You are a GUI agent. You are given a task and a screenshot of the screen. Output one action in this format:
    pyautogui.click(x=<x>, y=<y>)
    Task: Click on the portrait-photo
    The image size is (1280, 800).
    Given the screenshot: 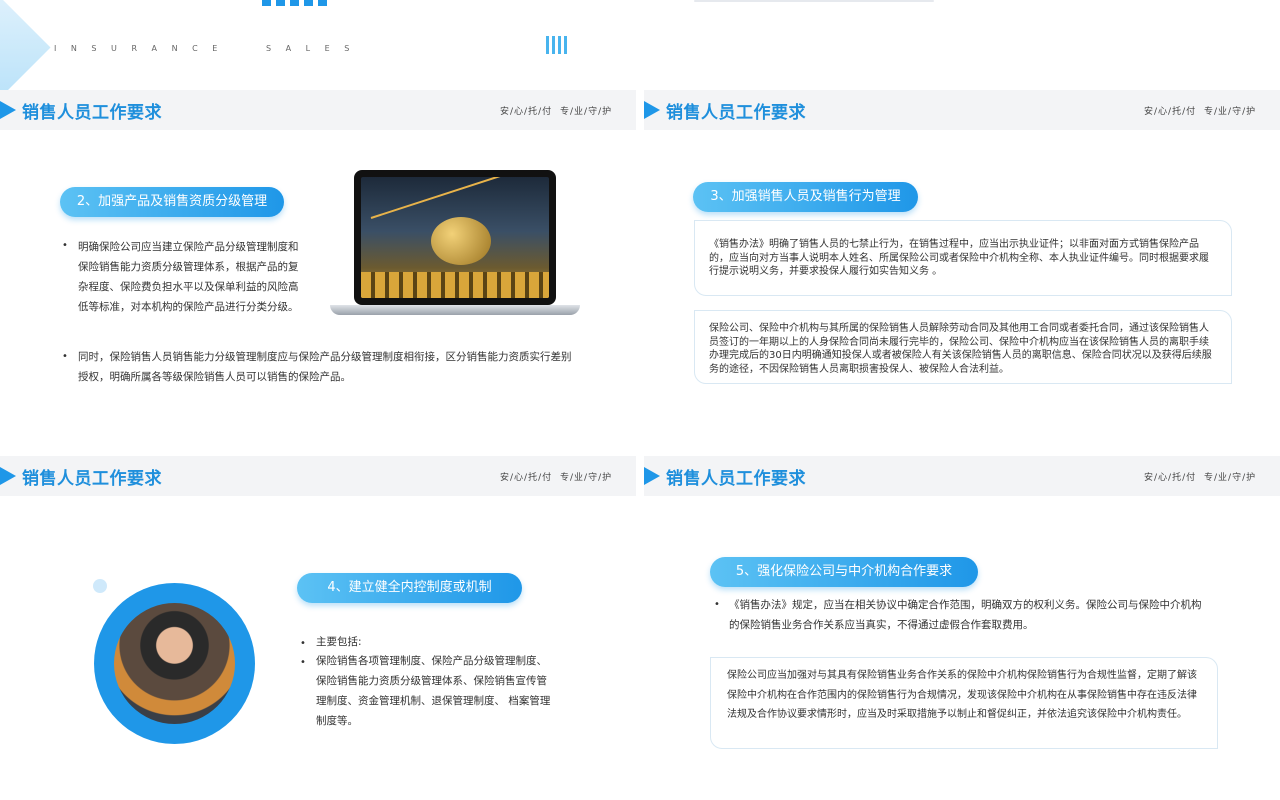 What is the action you would take?
    pyautogui.click(x=174, y=663)
    